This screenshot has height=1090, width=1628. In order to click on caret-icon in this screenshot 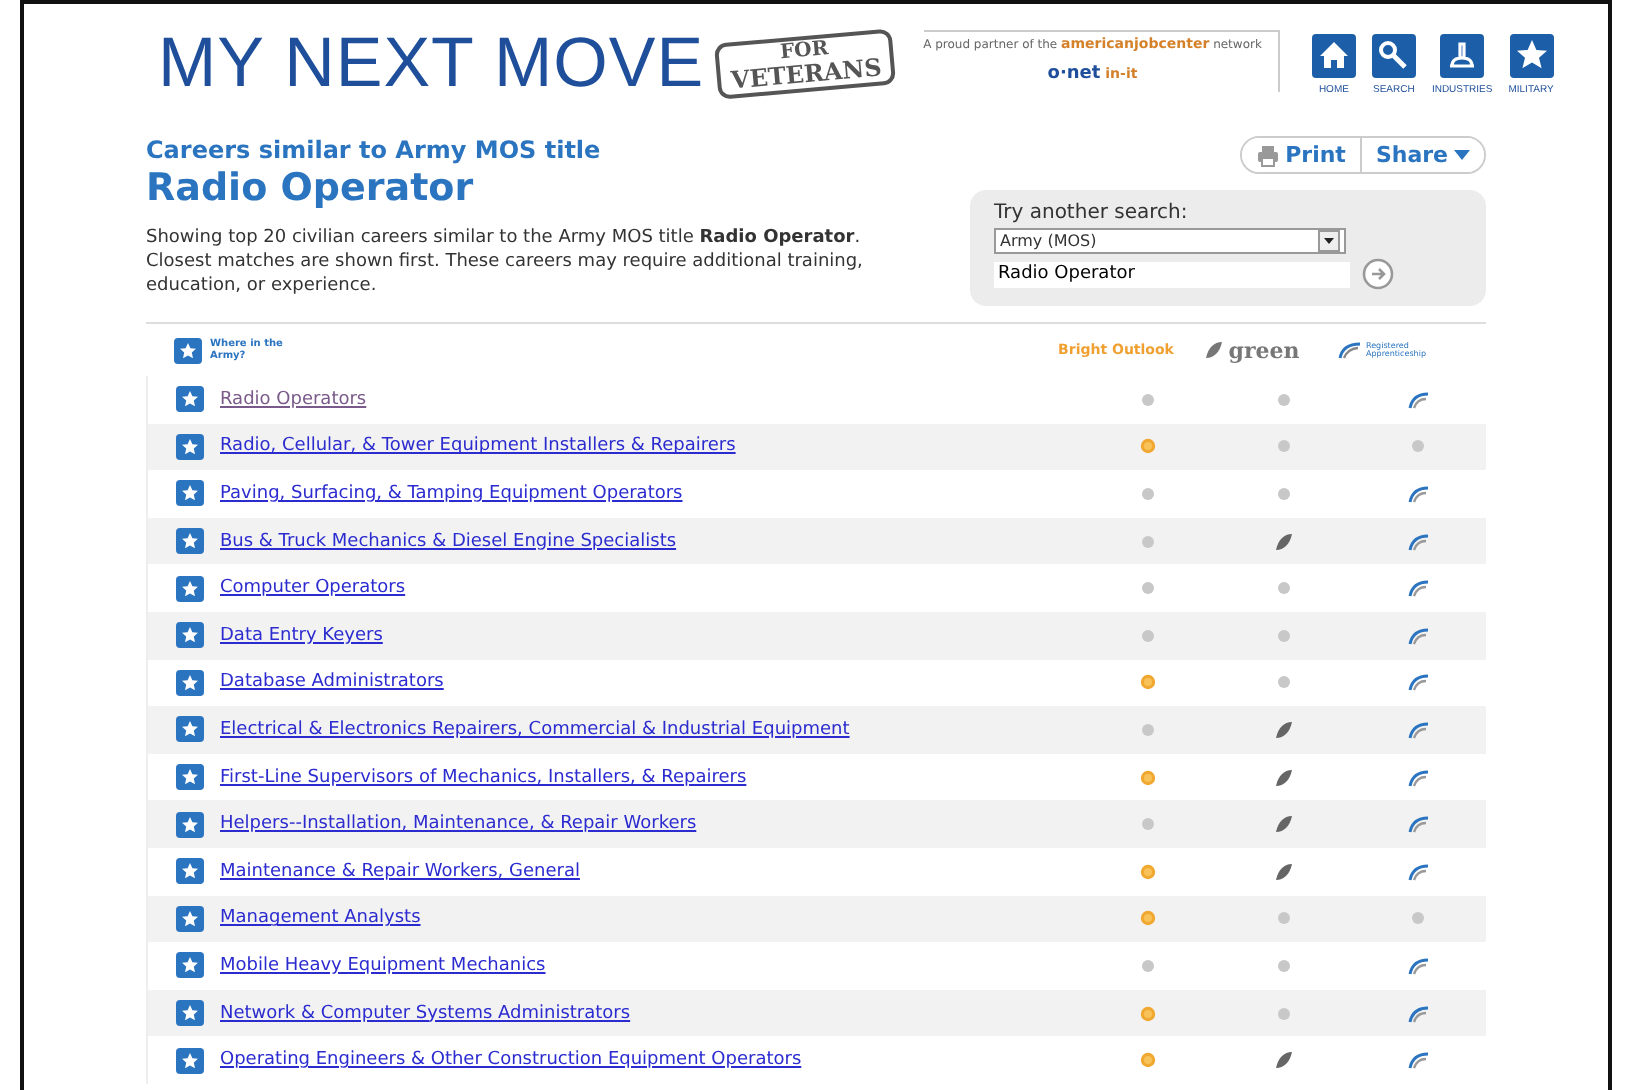, I will do `click(1462, 155)`.